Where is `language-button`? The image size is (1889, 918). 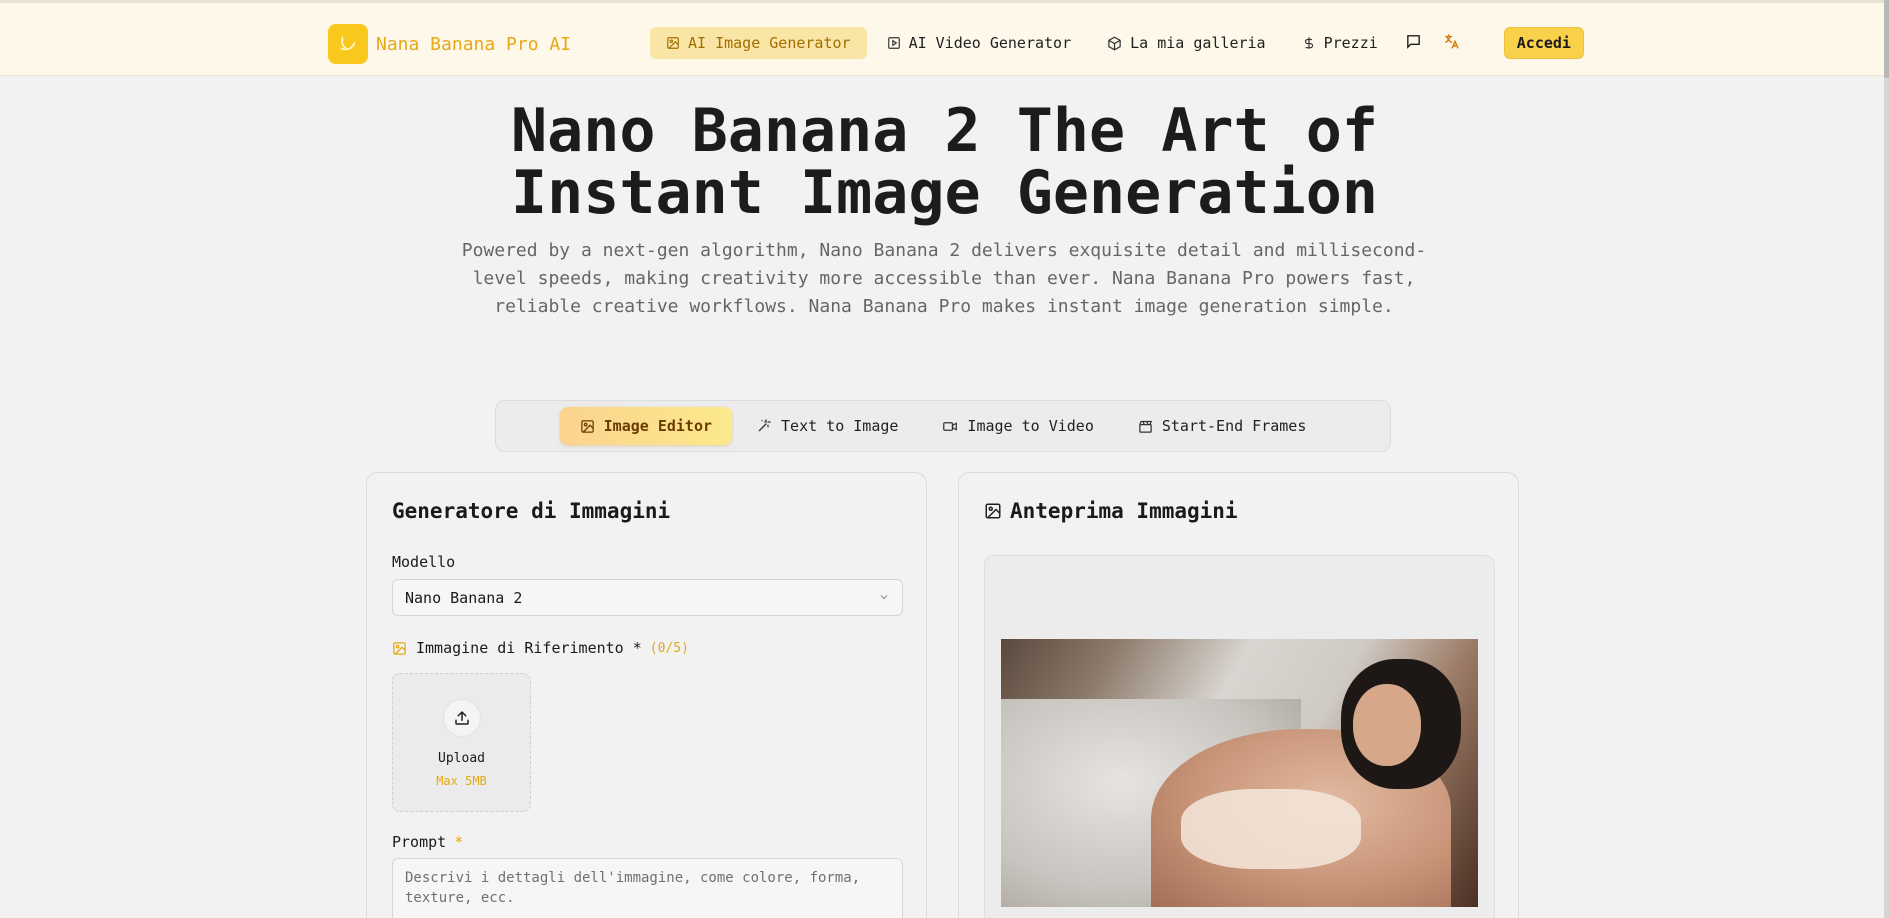
language-button is located at coordinates (1452, 43).